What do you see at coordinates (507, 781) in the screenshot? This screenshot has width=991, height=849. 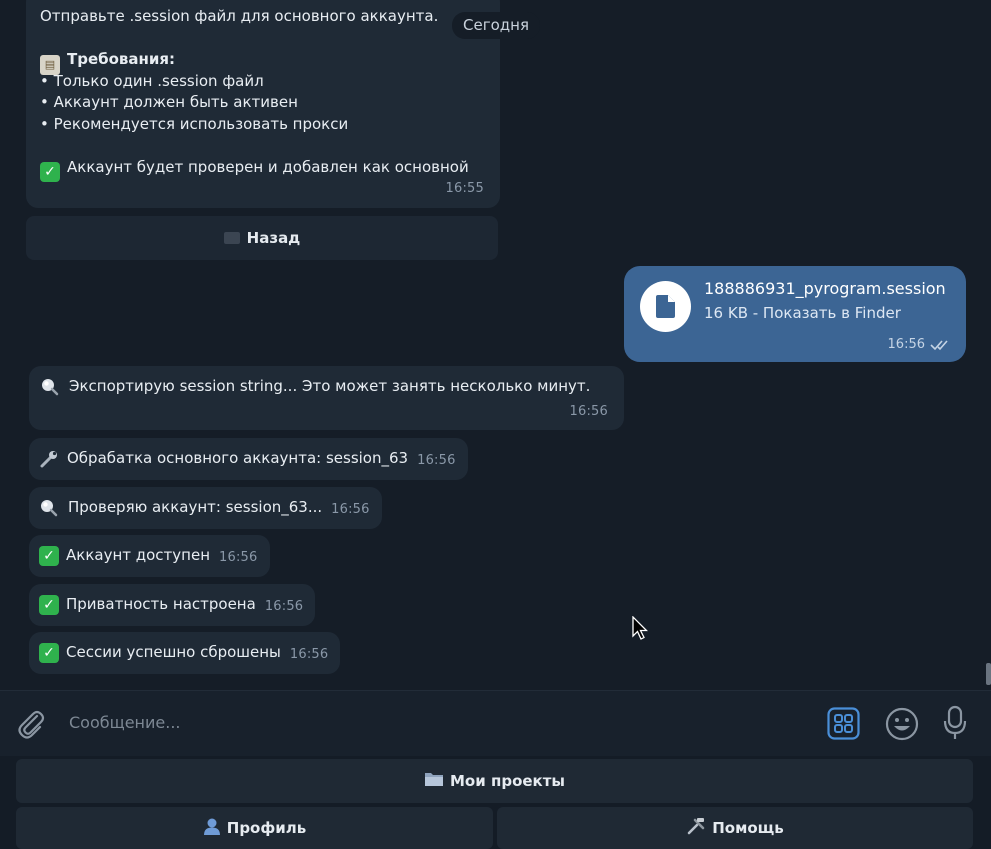 I see `my-projects-label: Мои проекты` at bounding box center [507, 781].